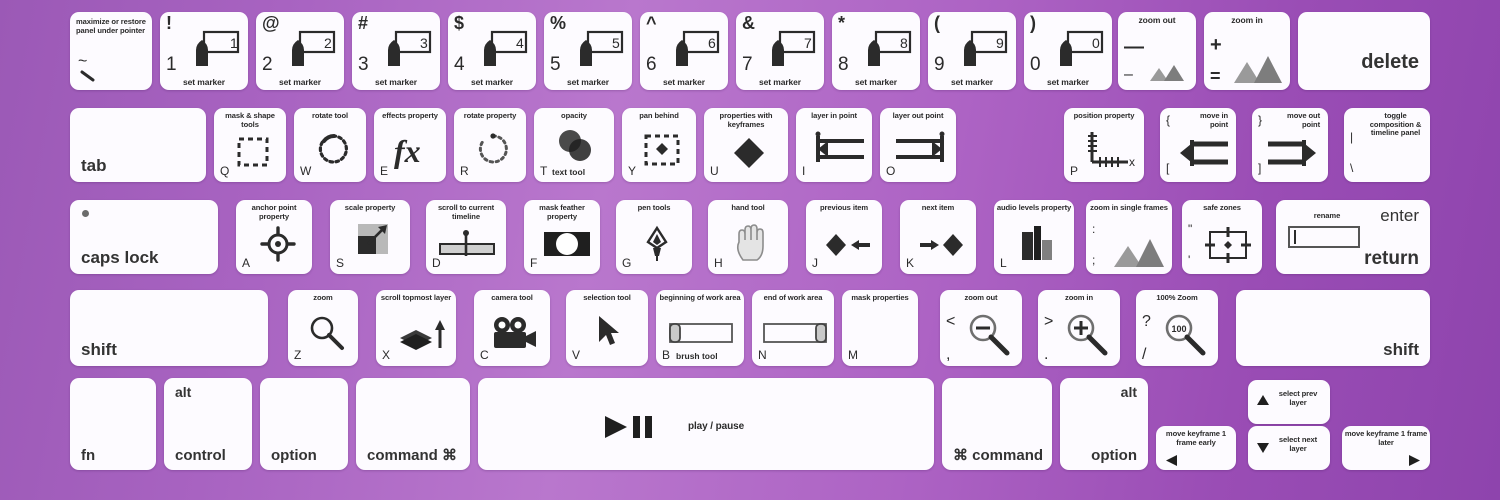 This screenshot has width=1500, height=500. I want to click on key-legend: R, so click(464, 171).